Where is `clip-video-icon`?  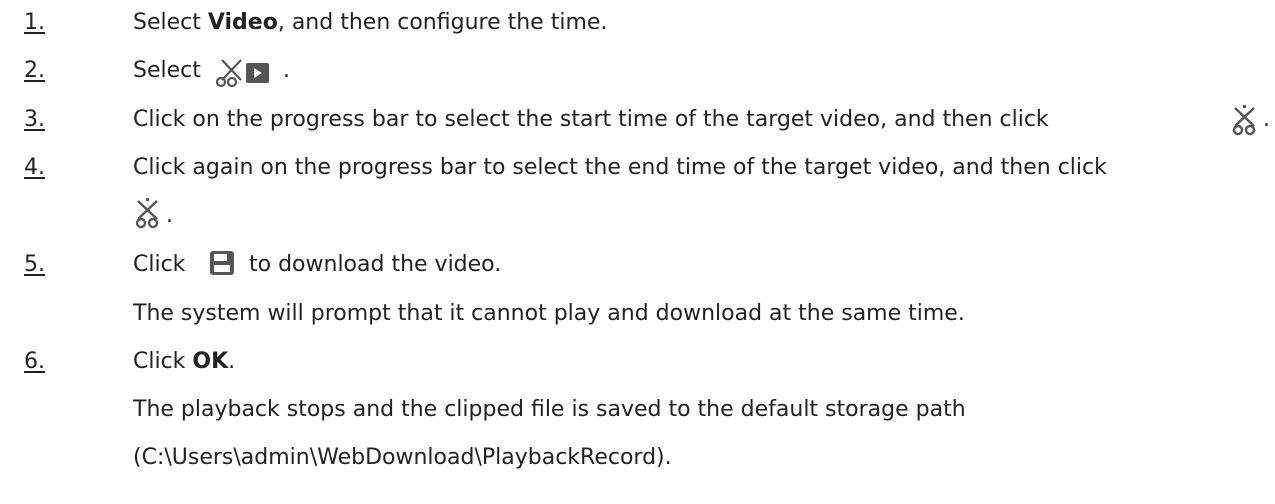 clip-video-icon is located at coordinates (242, 73).